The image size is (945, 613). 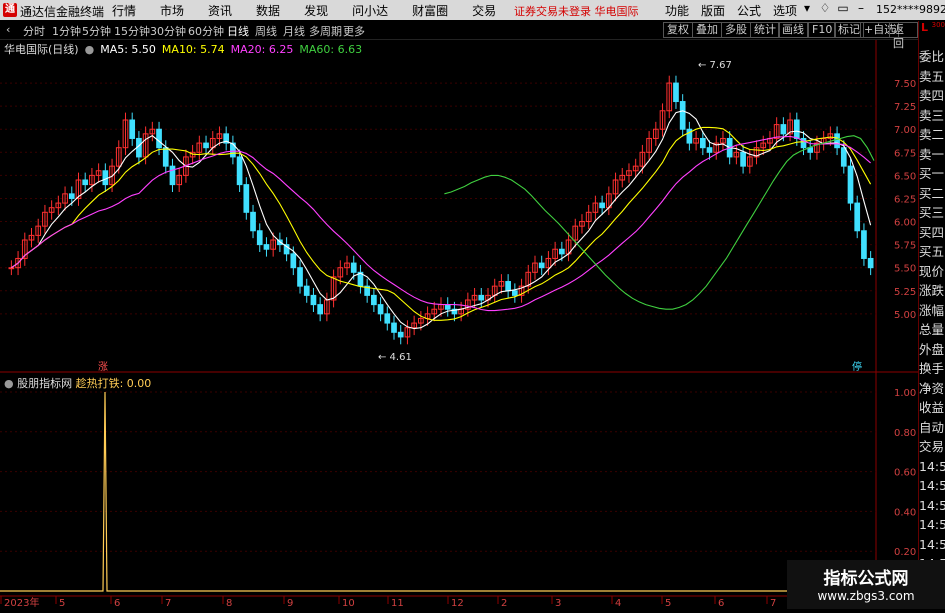 What do you see at coordinates (932, 467) in the screenshot?
I see `sidebar-item-21: 14:56` at bounding box center [932, 467].